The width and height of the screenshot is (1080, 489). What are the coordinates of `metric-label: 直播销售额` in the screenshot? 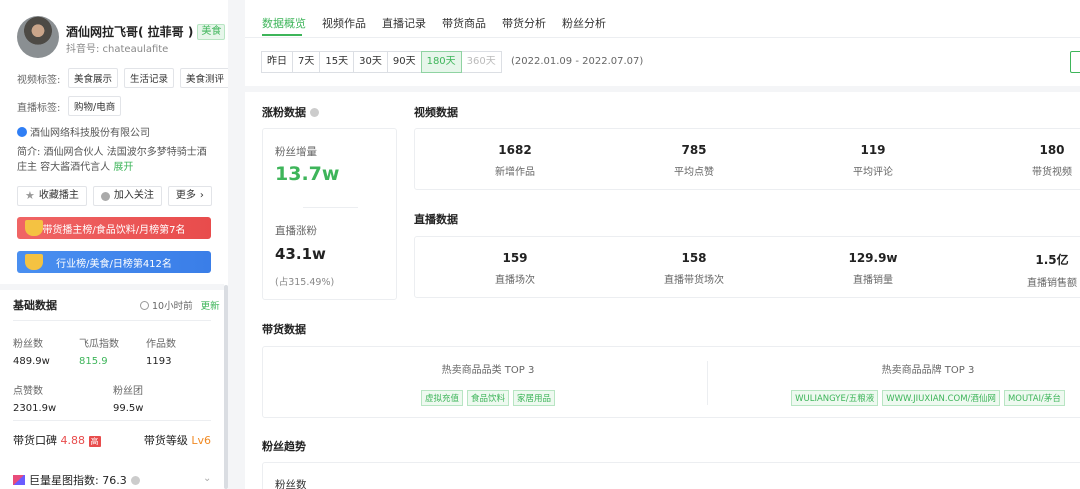 It's located at (1052, 283).